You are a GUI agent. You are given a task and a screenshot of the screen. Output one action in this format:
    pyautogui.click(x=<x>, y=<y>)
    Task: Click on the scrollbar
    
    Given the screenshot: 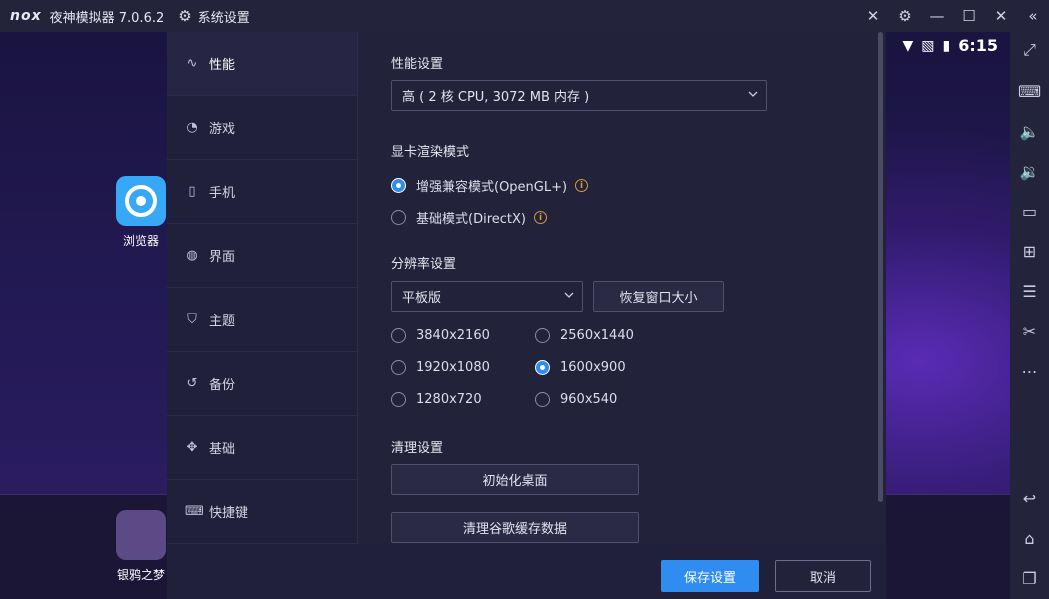 What is the action you would take?
    pyautogui.click(x=880, y=267)
    